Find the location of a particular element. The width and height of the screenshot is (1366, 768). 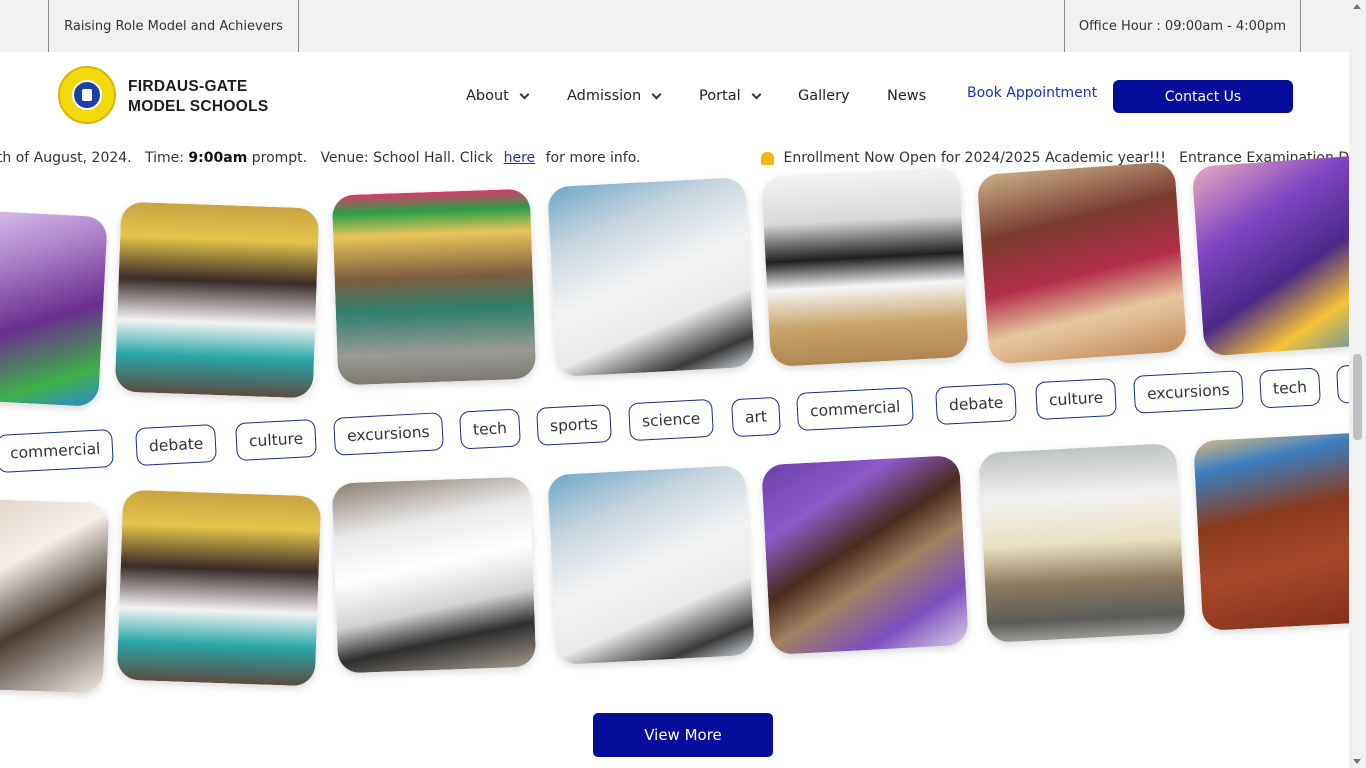

tag-science: science is located at coordinates (671, 420).